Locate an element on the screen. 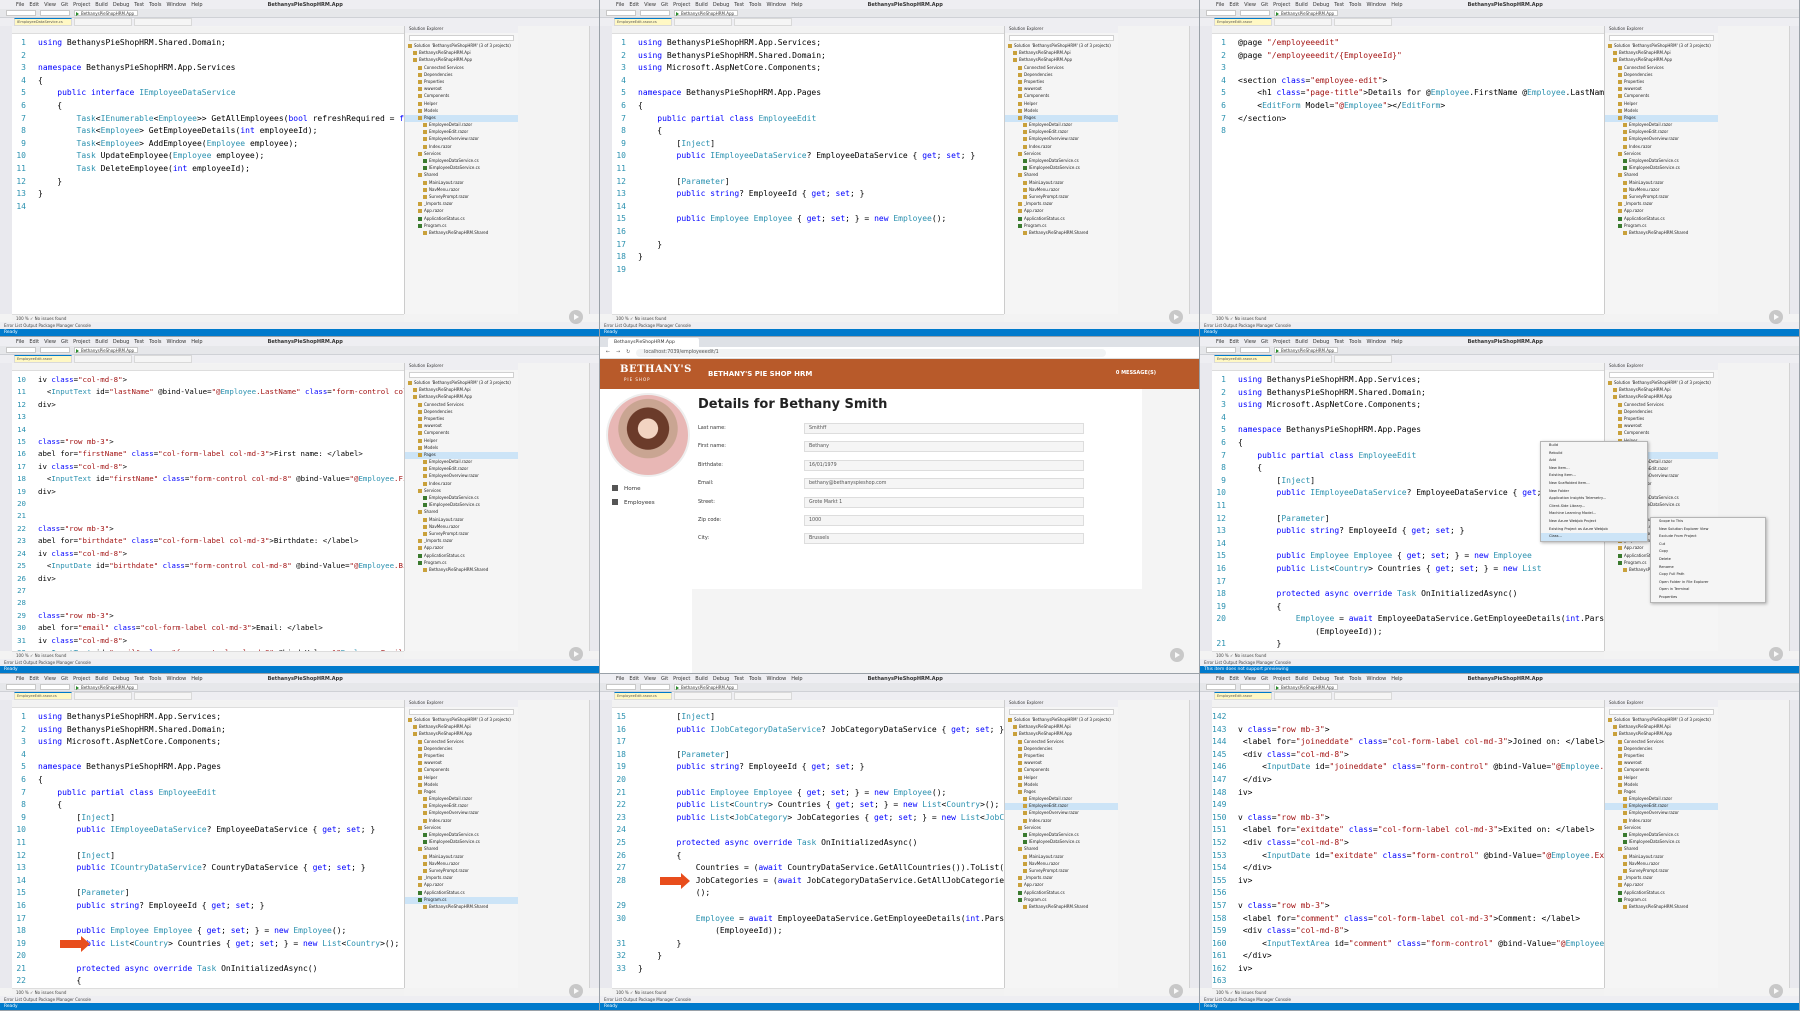 The height and width of the screenshot is (1011, 1800). field-input: Grote Markt 1 is located at coordinates (944, 502).